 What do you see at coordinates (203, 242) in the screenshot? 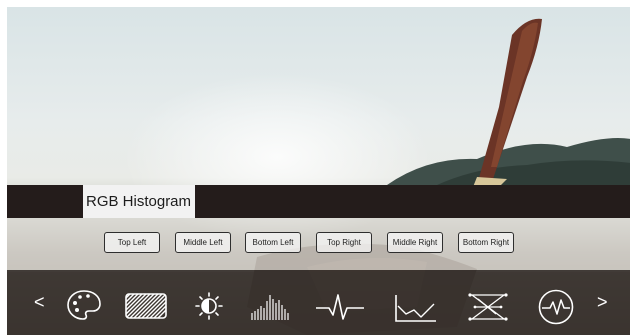
I see `position-middle-left-button: Middle Left` at bounding box center [203, 242].